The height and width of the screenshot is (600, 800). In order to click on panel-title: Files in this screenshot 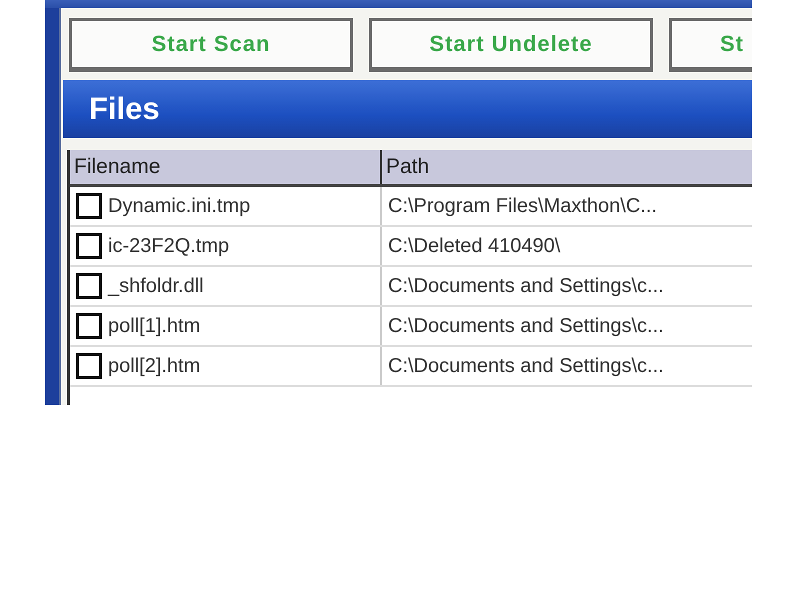, I will do `click(124, 109)`.